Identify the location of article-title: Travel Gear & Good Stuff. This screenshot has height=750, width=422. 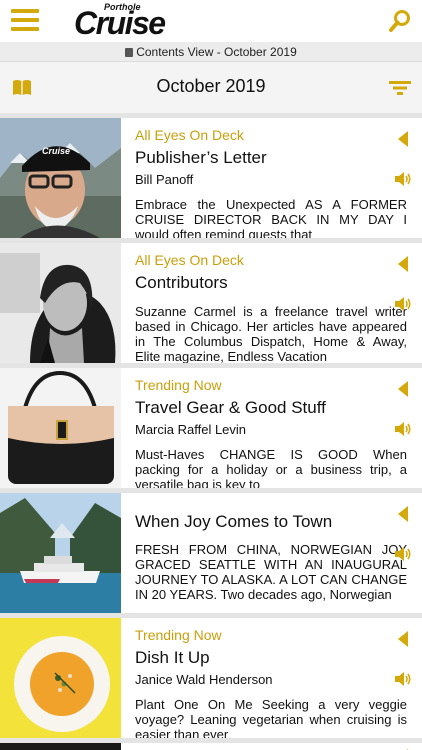
(230, 407).